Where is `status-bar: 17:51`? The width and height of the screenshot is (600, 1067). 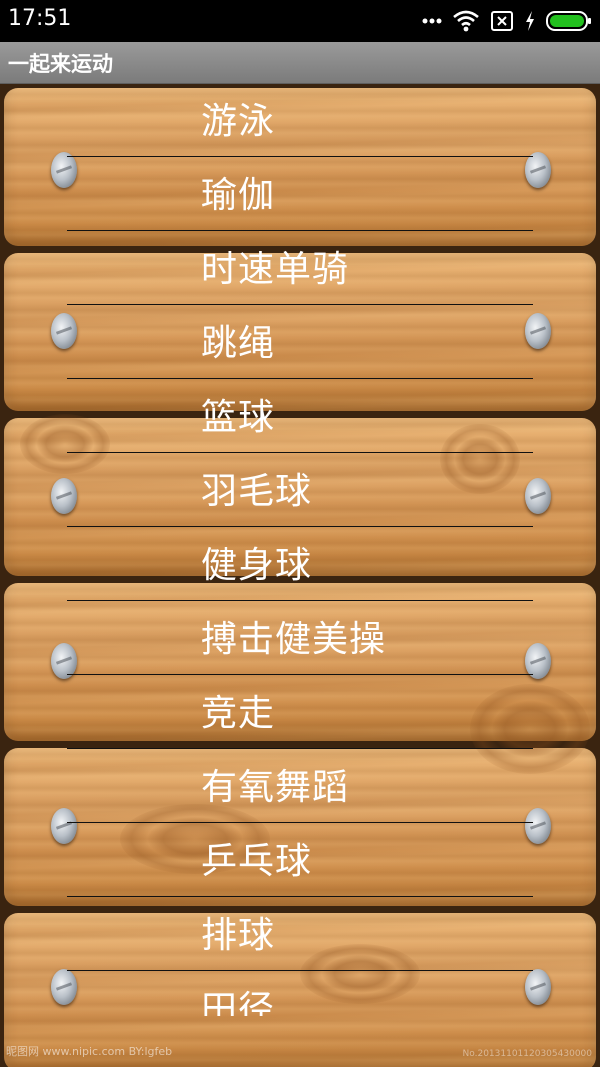
status-bar: 17:51 is located at coordinates (300, 21).